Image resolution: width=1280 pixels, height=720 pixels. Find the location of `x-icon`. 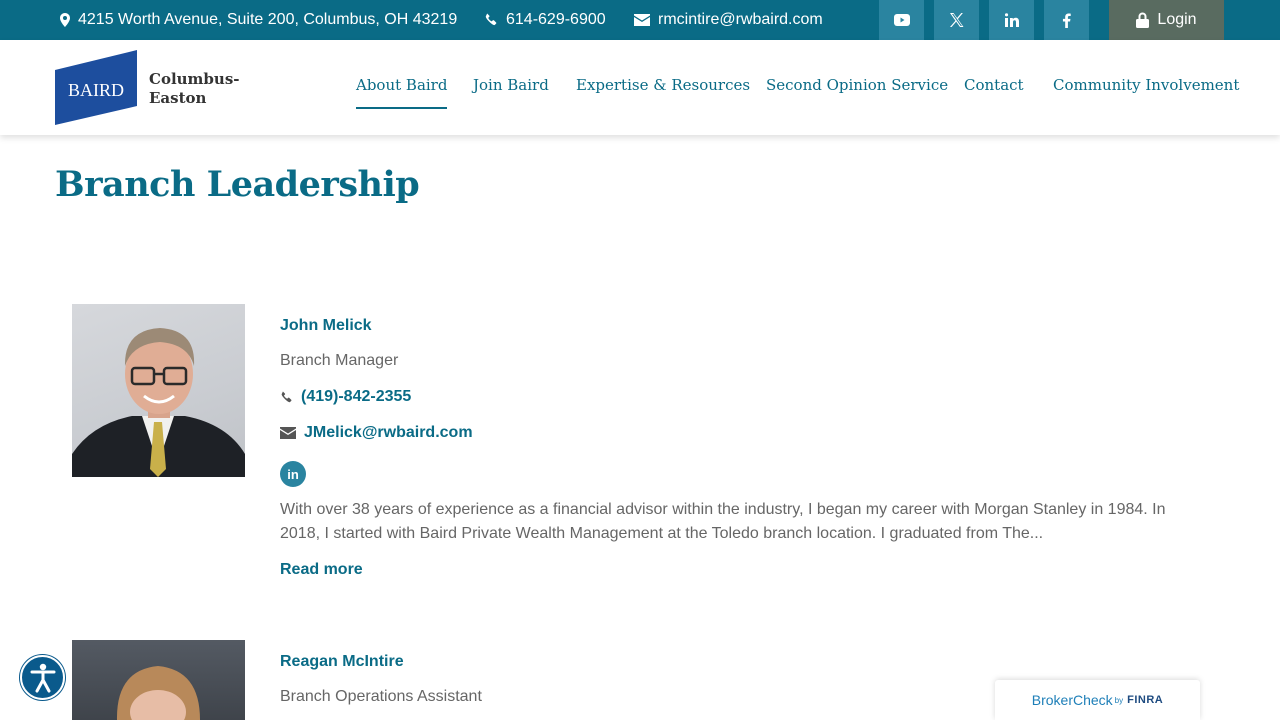

x-icon is located at coordinates (956, 20).